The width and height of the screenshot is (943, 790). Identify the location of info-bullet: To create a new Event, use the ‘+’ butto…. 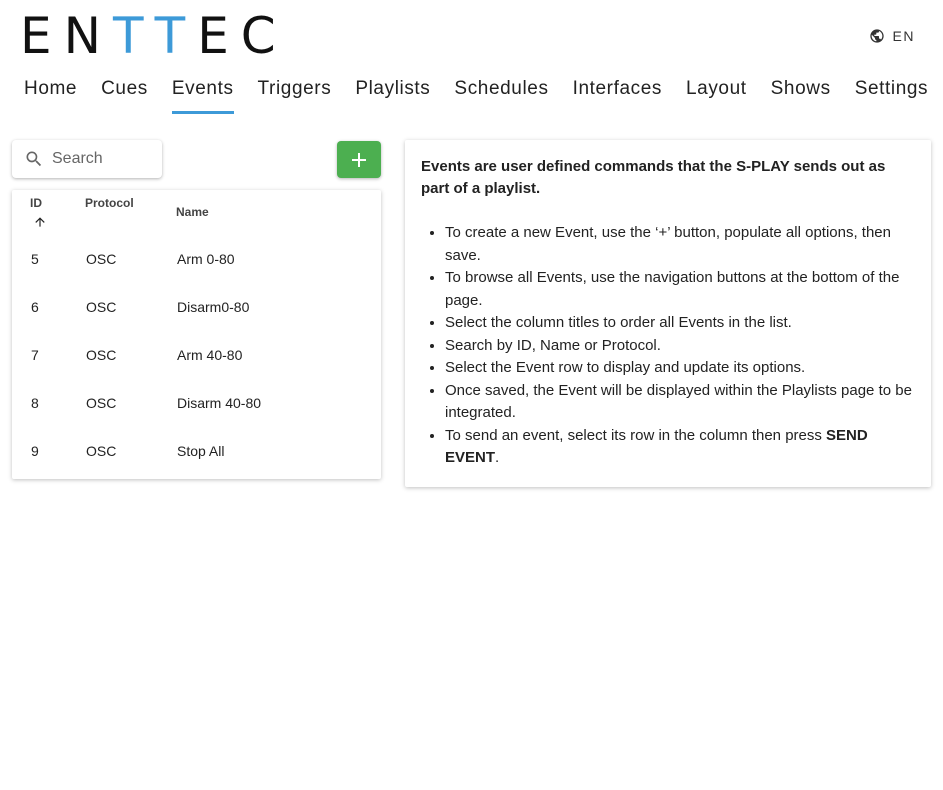
(681, 244).